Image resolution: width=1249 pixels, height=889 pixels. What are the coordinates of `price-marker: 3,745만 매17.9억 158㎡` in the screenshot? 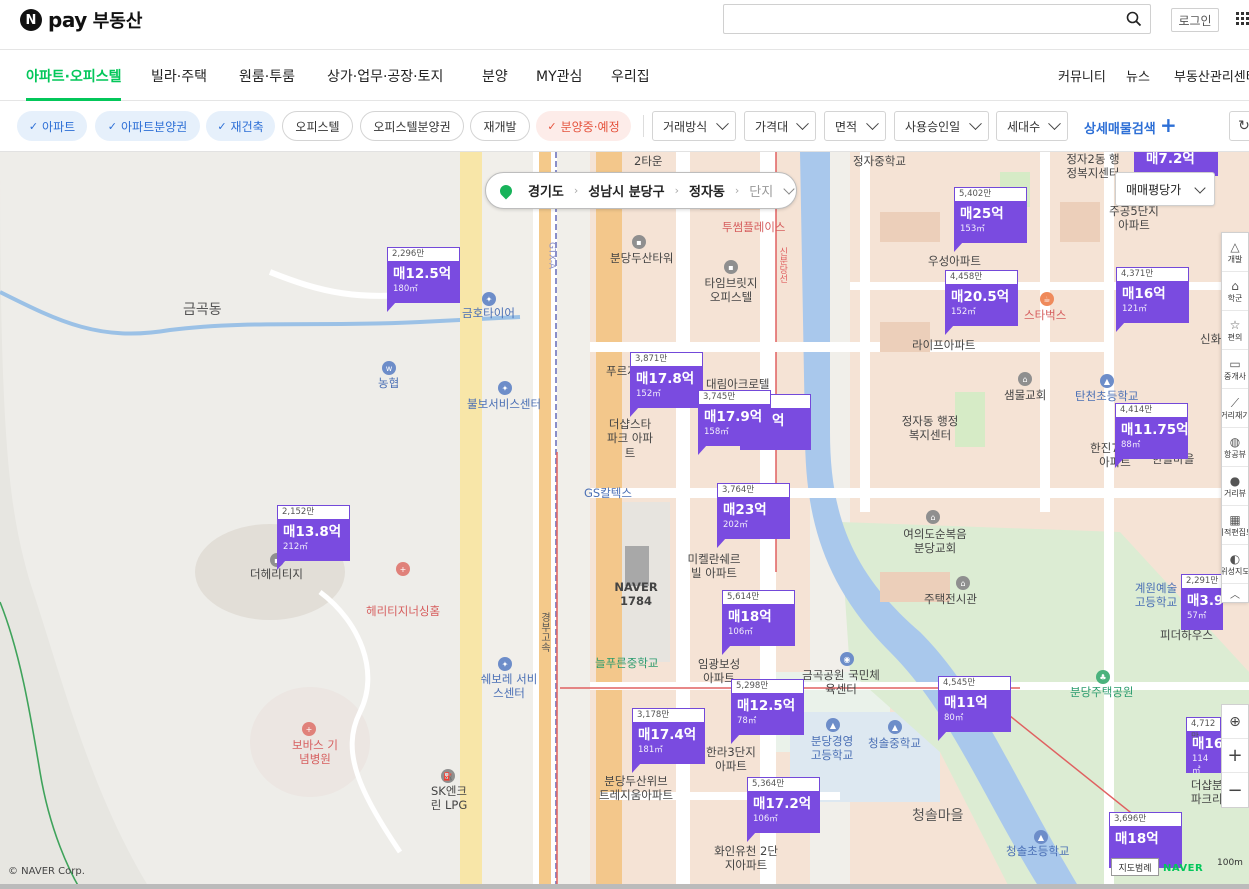 It's located at (734, 422).